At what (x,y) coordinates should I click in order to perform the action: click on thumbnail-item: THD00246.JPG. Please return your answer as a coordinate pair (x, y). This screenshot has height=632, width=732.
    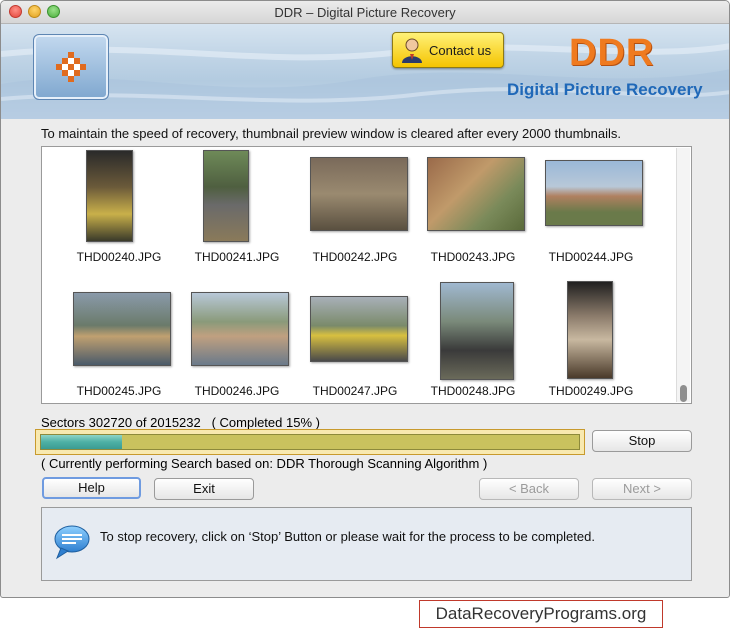
    Looking at the image, I should click on (237, 339).